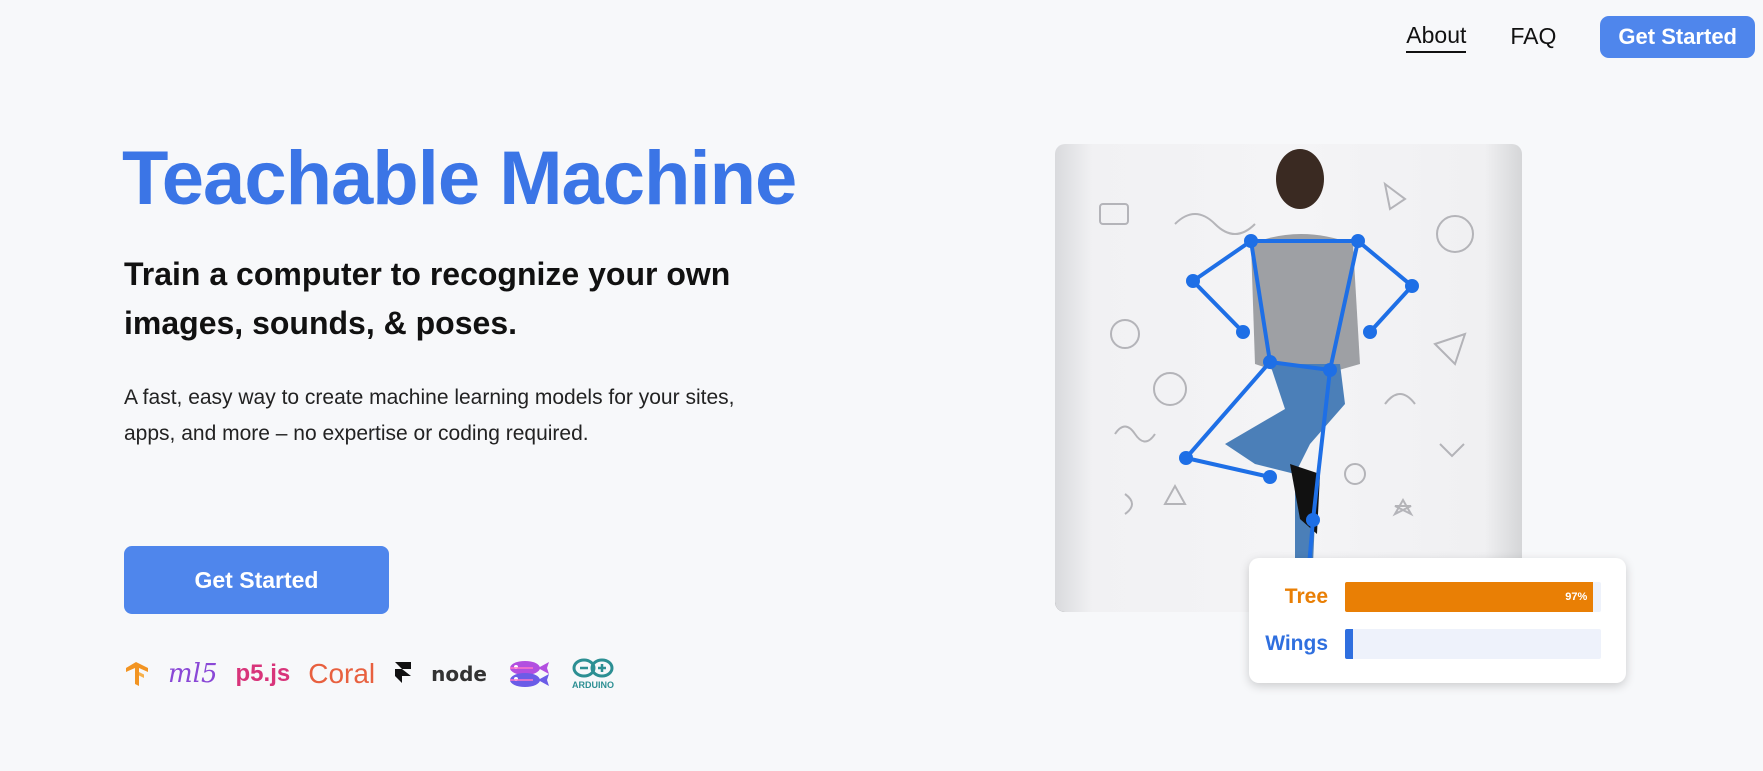 The width and height of the screenshot is (1763, 771). I want to click on prediction-track-wings, so click(1473, 644).